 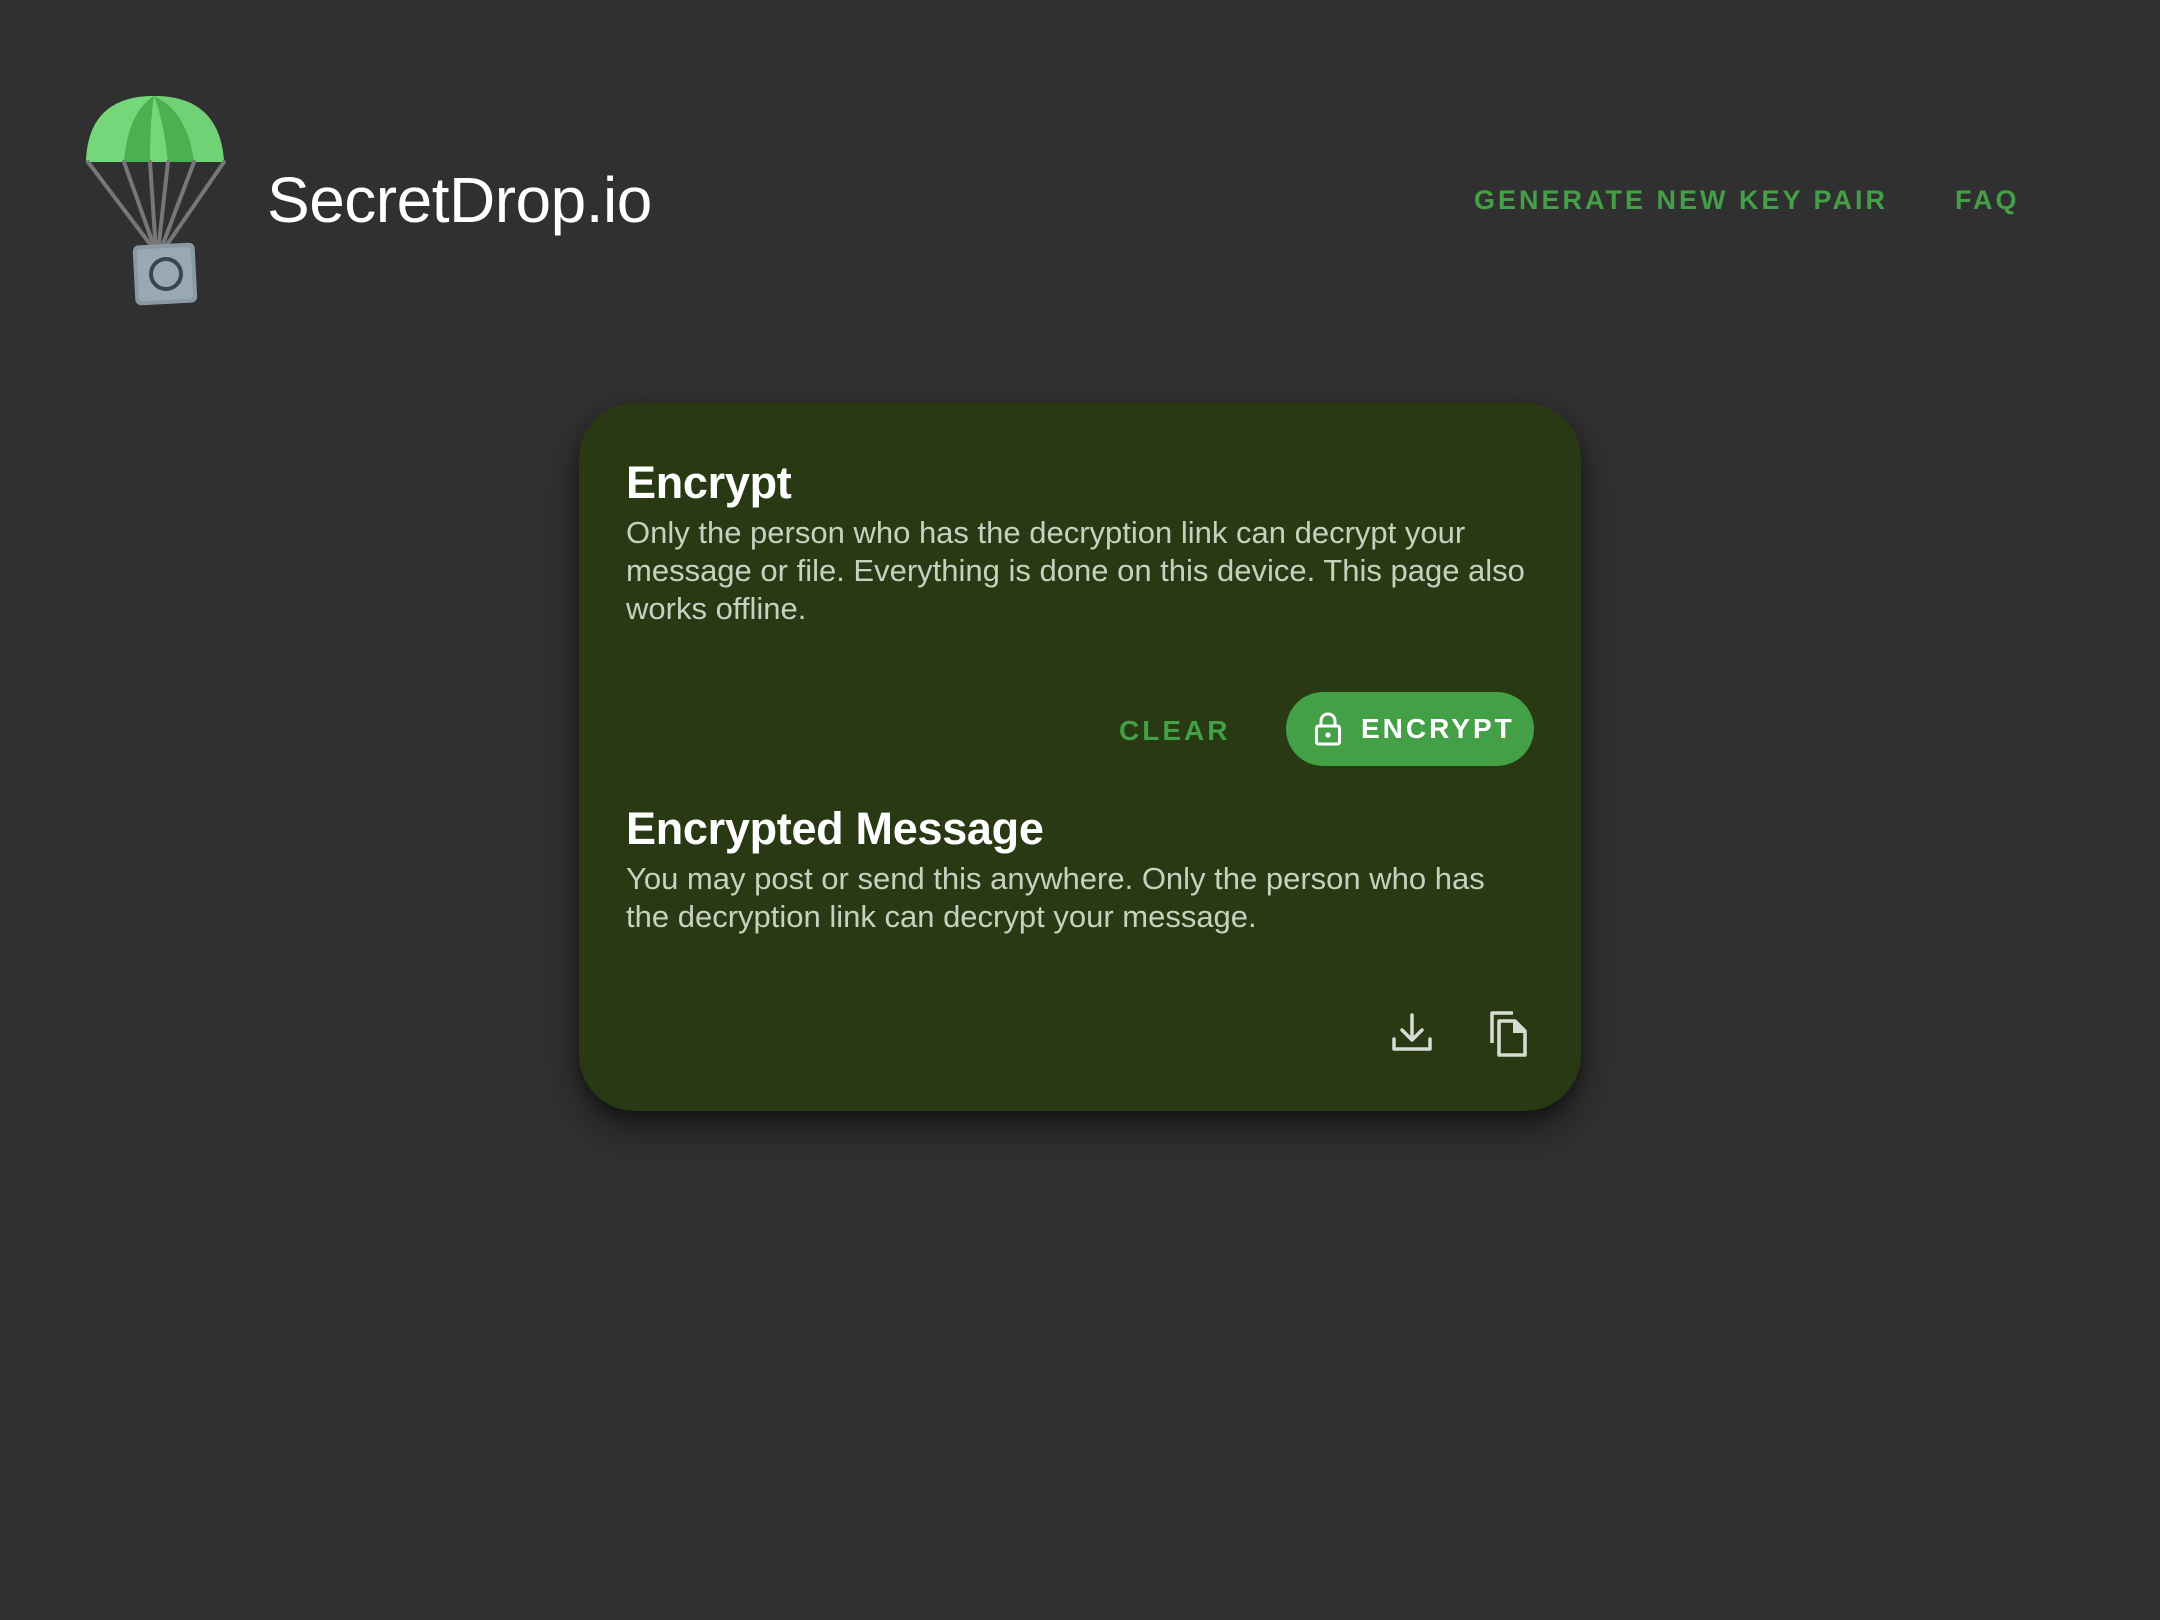 I want to click on copy-icon, so click(x=1508, y=1034).